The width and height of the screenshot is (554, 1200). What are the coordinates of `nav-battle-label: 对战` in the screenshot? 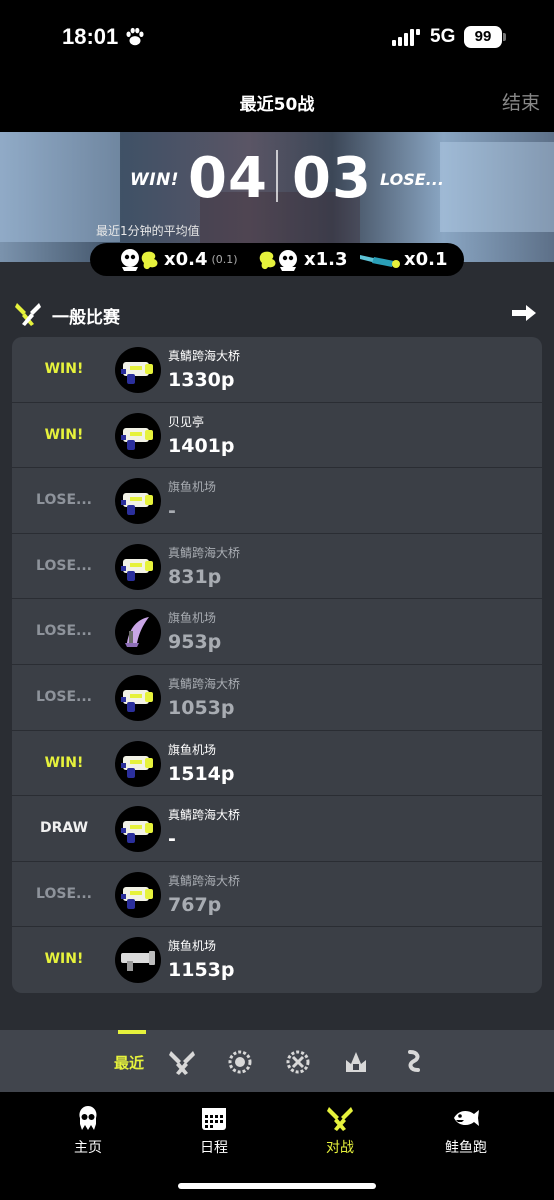 It's located at (340, 1148).